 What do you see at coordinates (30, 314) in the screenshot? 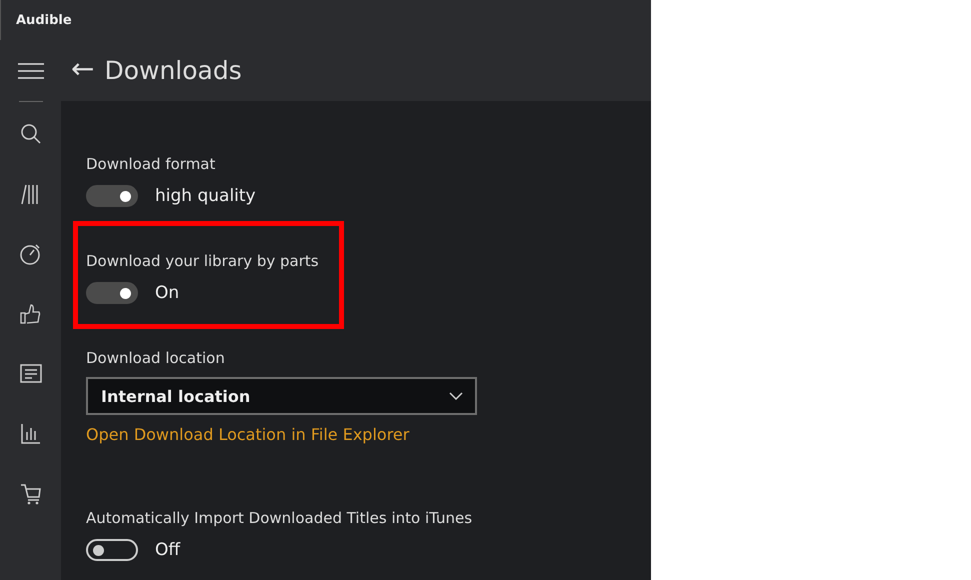
I see `thumbs-up-icon` at bounding box center [30, 314].